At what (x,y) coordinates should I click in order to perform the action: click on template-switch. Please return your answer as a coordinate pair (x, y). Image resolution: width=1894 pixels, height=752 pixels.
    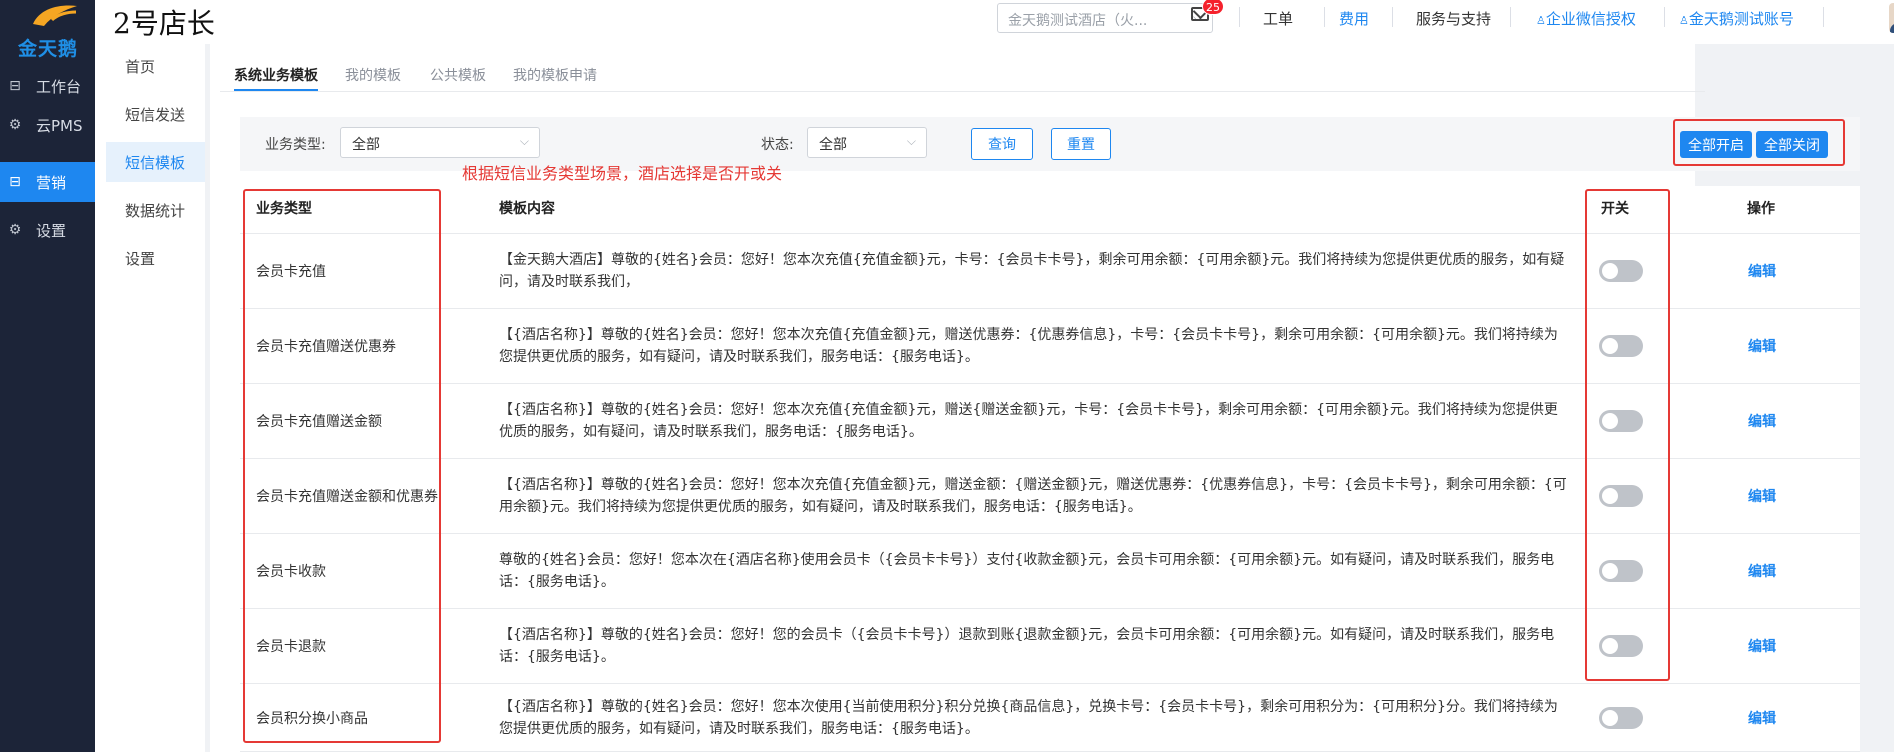
    Looking at the image, I should click on (1621, 717).